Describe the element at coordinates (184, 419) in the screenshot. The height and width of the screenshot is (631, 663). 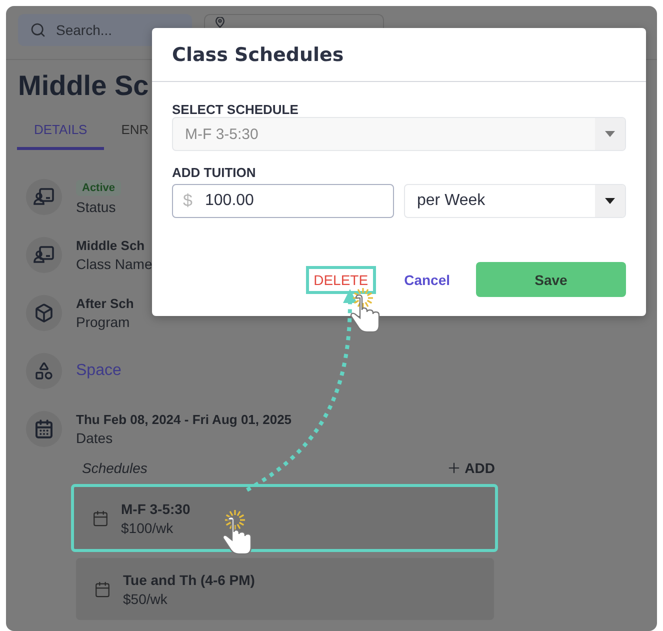
I see `field-value: Thu Feb 08, 2024 - Fri Aug 01, 2025` at that location.